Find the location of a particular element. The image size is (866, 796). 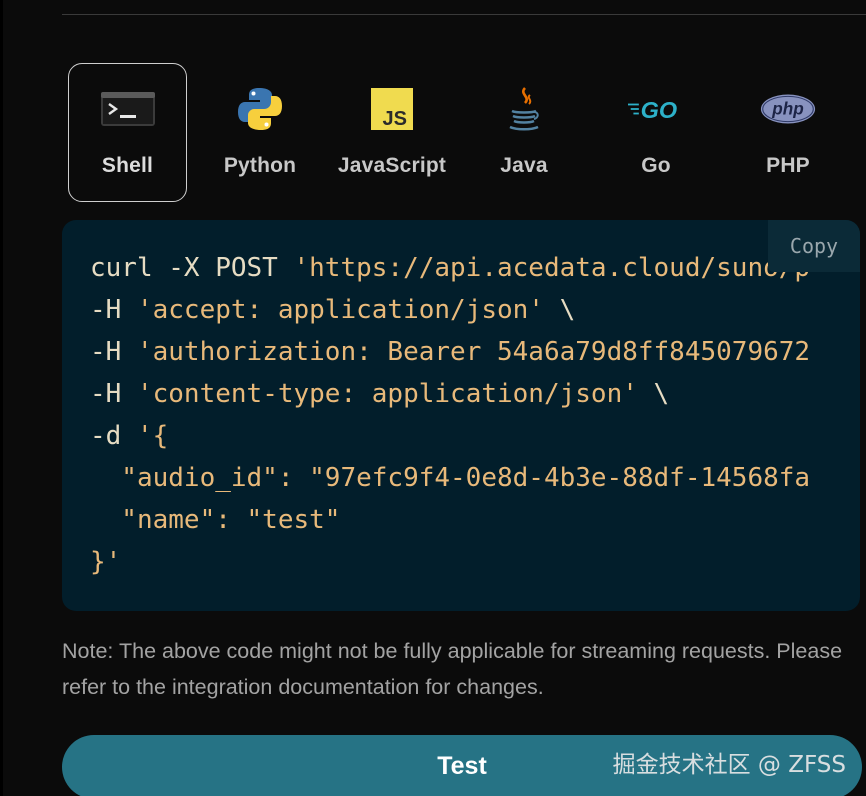

code-line: }' is located at coordinates (450, 562).